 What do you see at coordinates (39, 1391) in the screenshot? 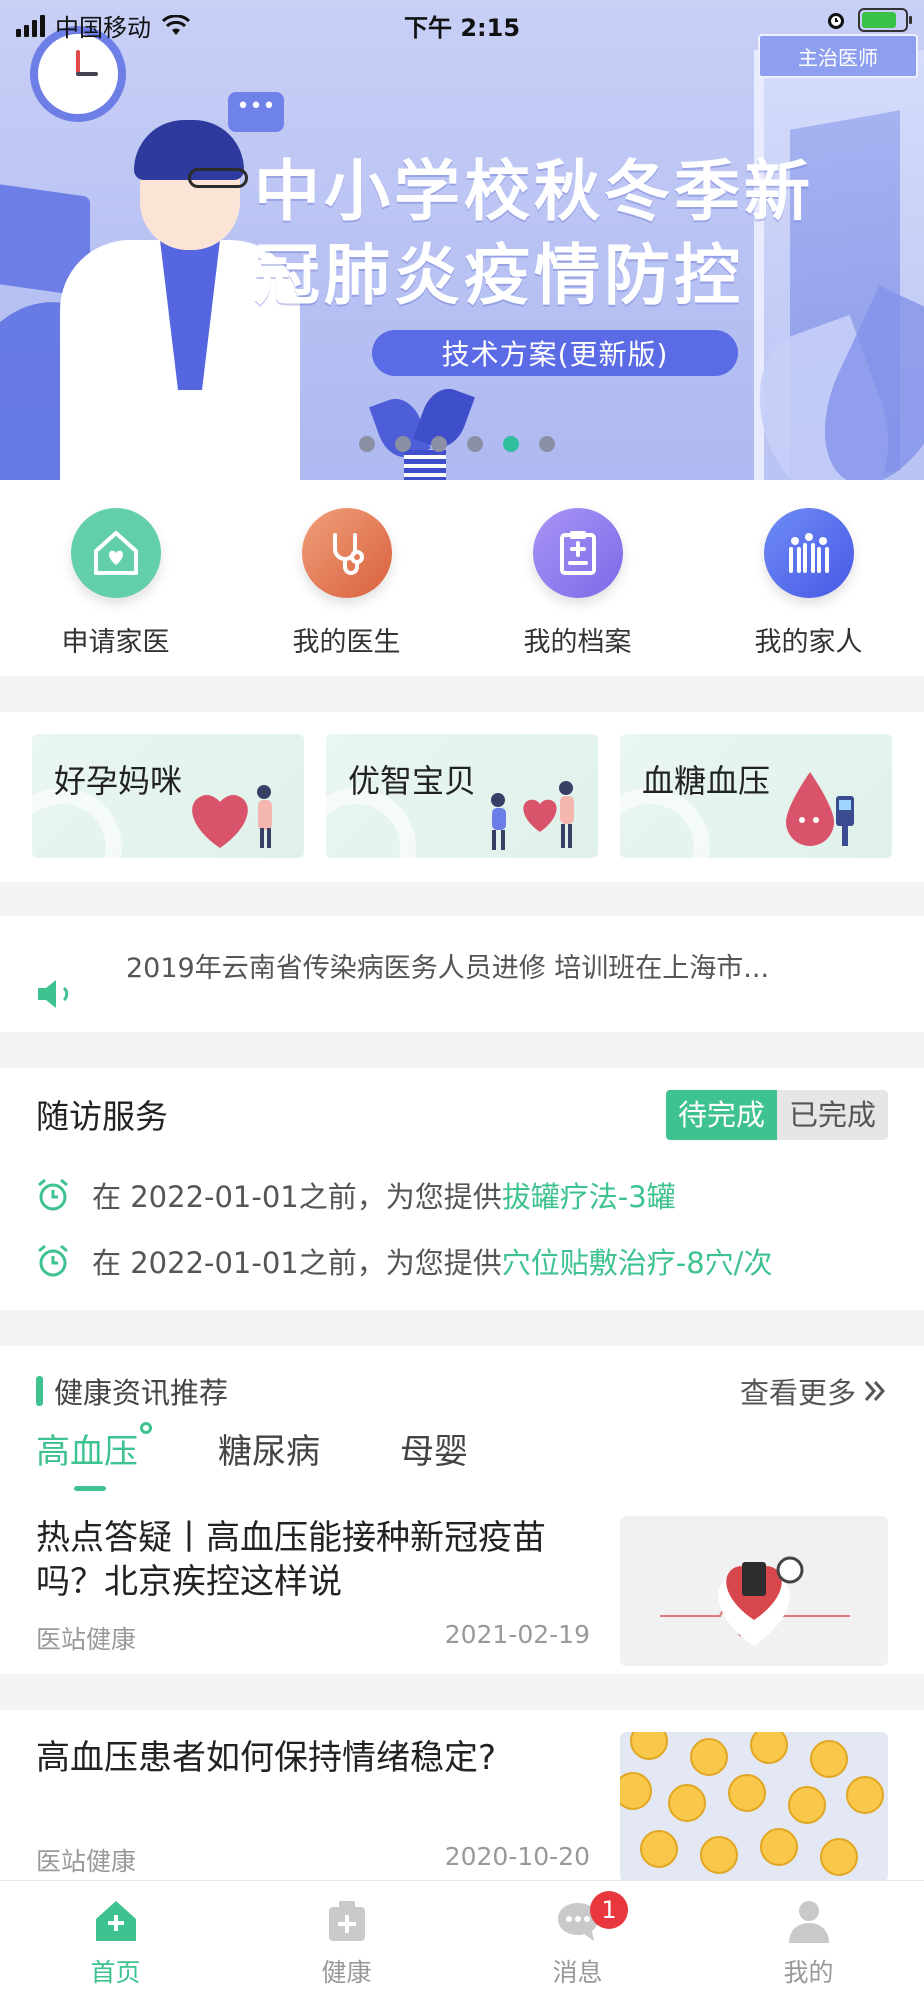
I see `section-accent-bar` at bounding box center [39, 1391].